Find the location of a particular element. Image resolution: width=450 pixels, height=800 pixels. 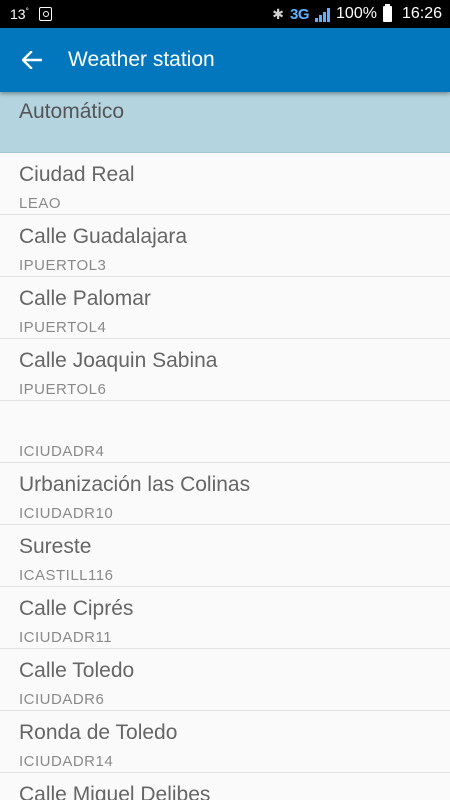

battery-icon is located at coordinates (387, 13).